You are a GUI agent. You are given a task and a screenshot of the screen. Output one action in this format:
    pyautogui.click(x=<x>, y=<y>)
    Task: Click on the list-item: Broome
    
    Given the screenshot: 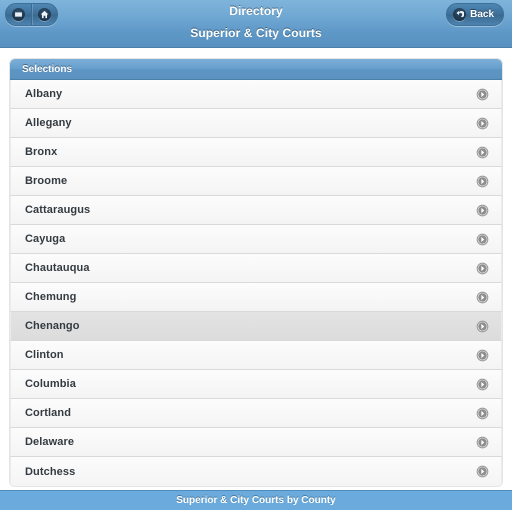 What is the action you would take?
    pyautogui.click(x=256, y=181)
    